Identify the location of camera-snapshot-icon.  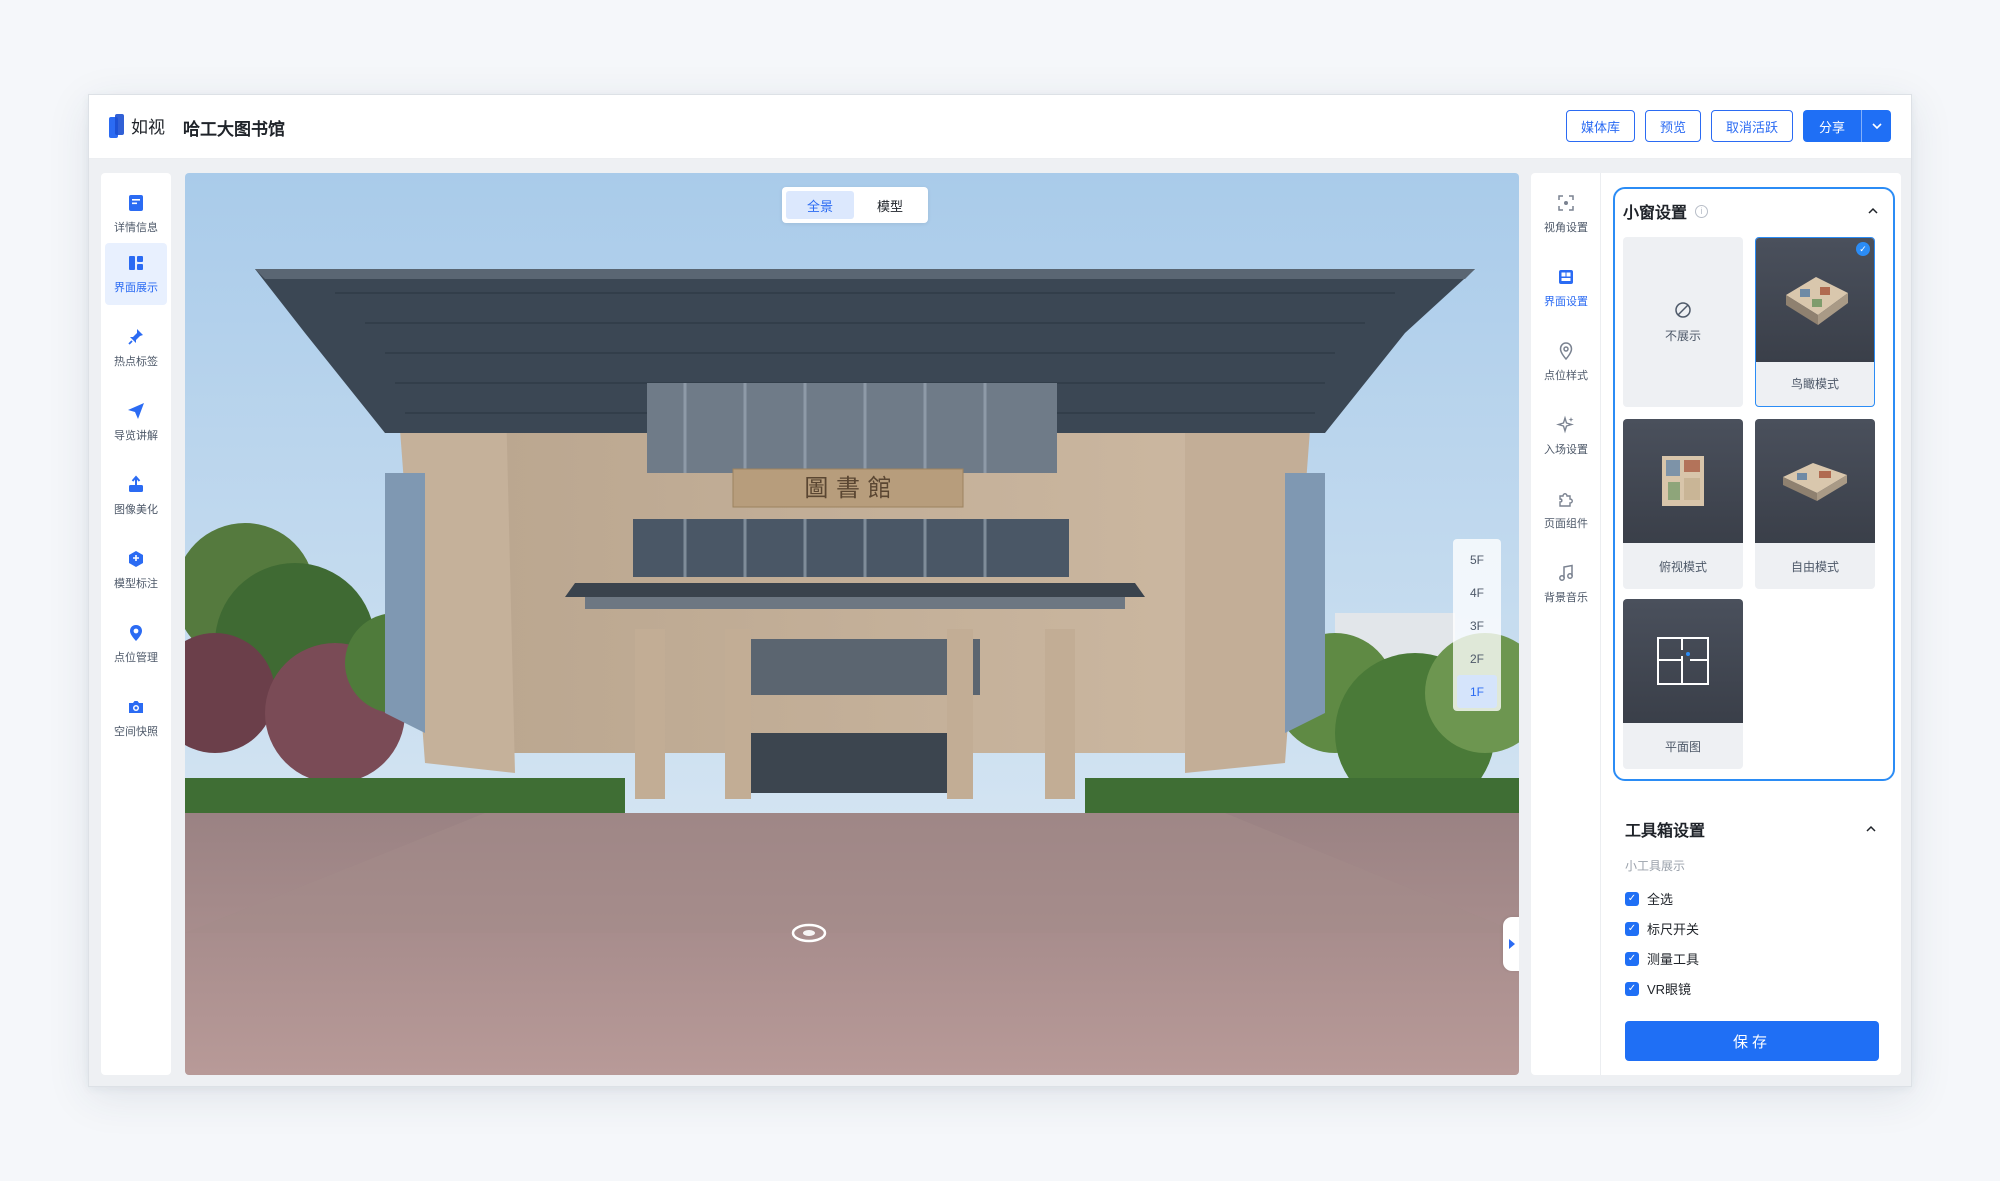
(136, 707).